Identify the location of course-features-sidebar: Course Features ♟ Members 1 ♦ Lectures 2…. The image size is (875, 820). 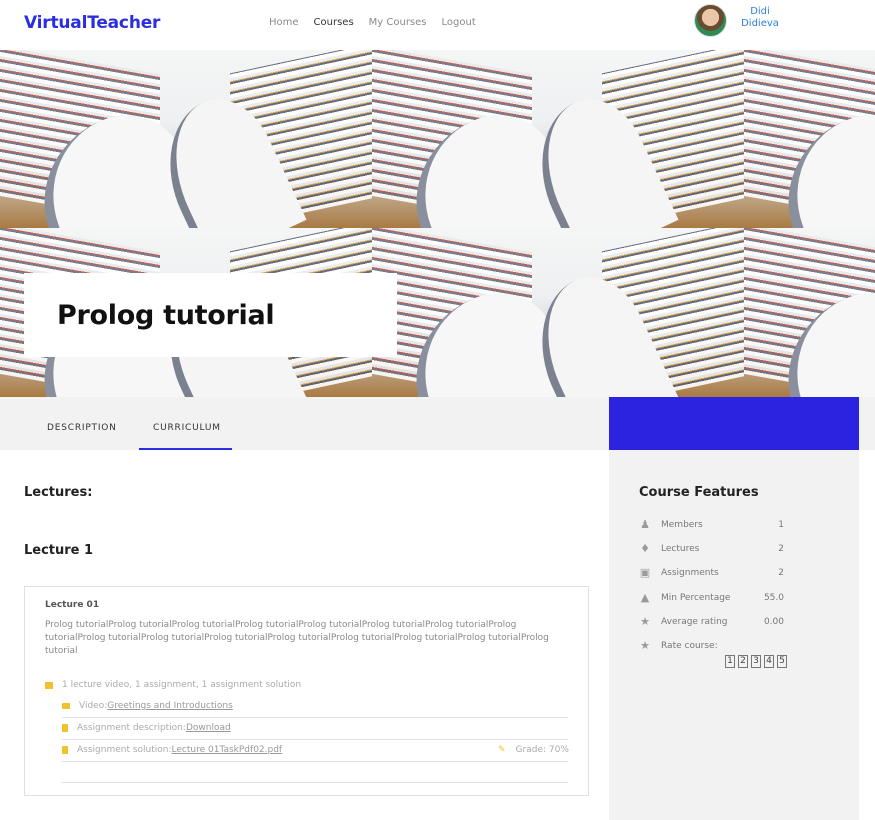
(734, 635).